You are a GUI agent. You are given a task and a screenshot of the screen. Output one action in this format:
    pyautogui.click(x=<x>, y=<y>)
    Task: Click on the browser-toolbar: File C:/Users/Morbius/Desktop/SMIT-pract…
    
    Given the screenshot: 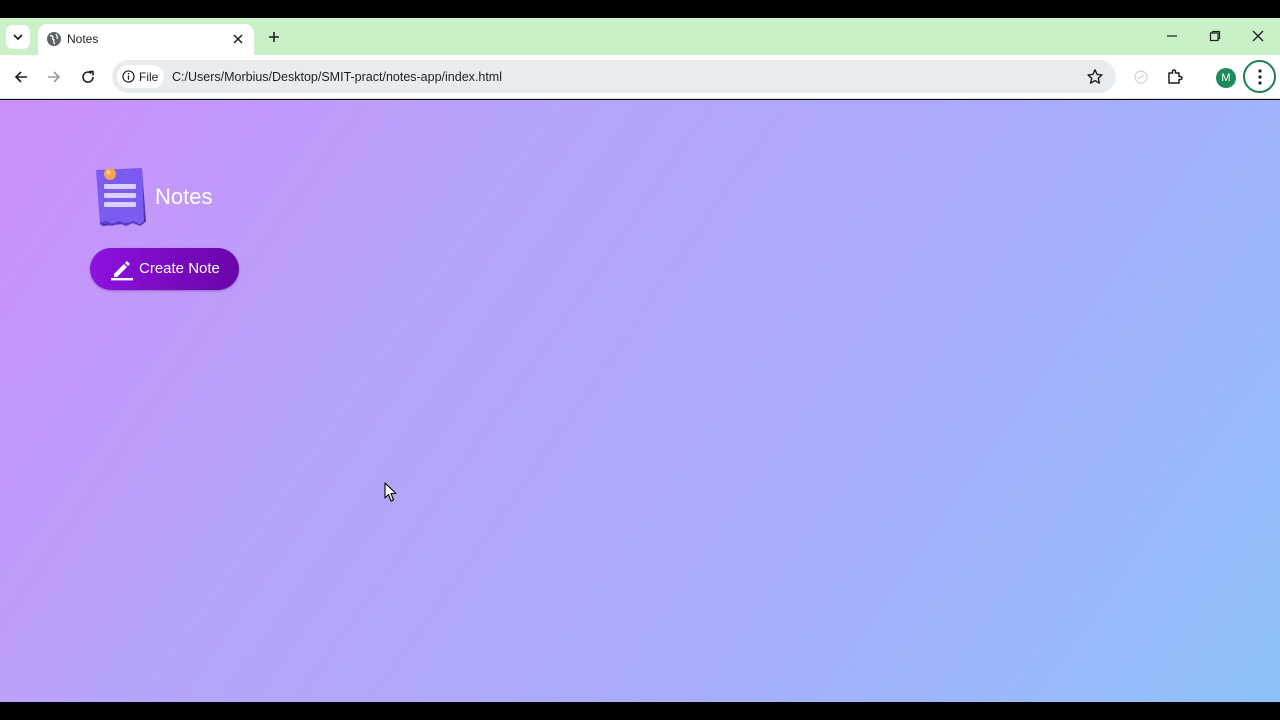 What is the action you would take?
    pyautogui.click(x=640, y=77)
    